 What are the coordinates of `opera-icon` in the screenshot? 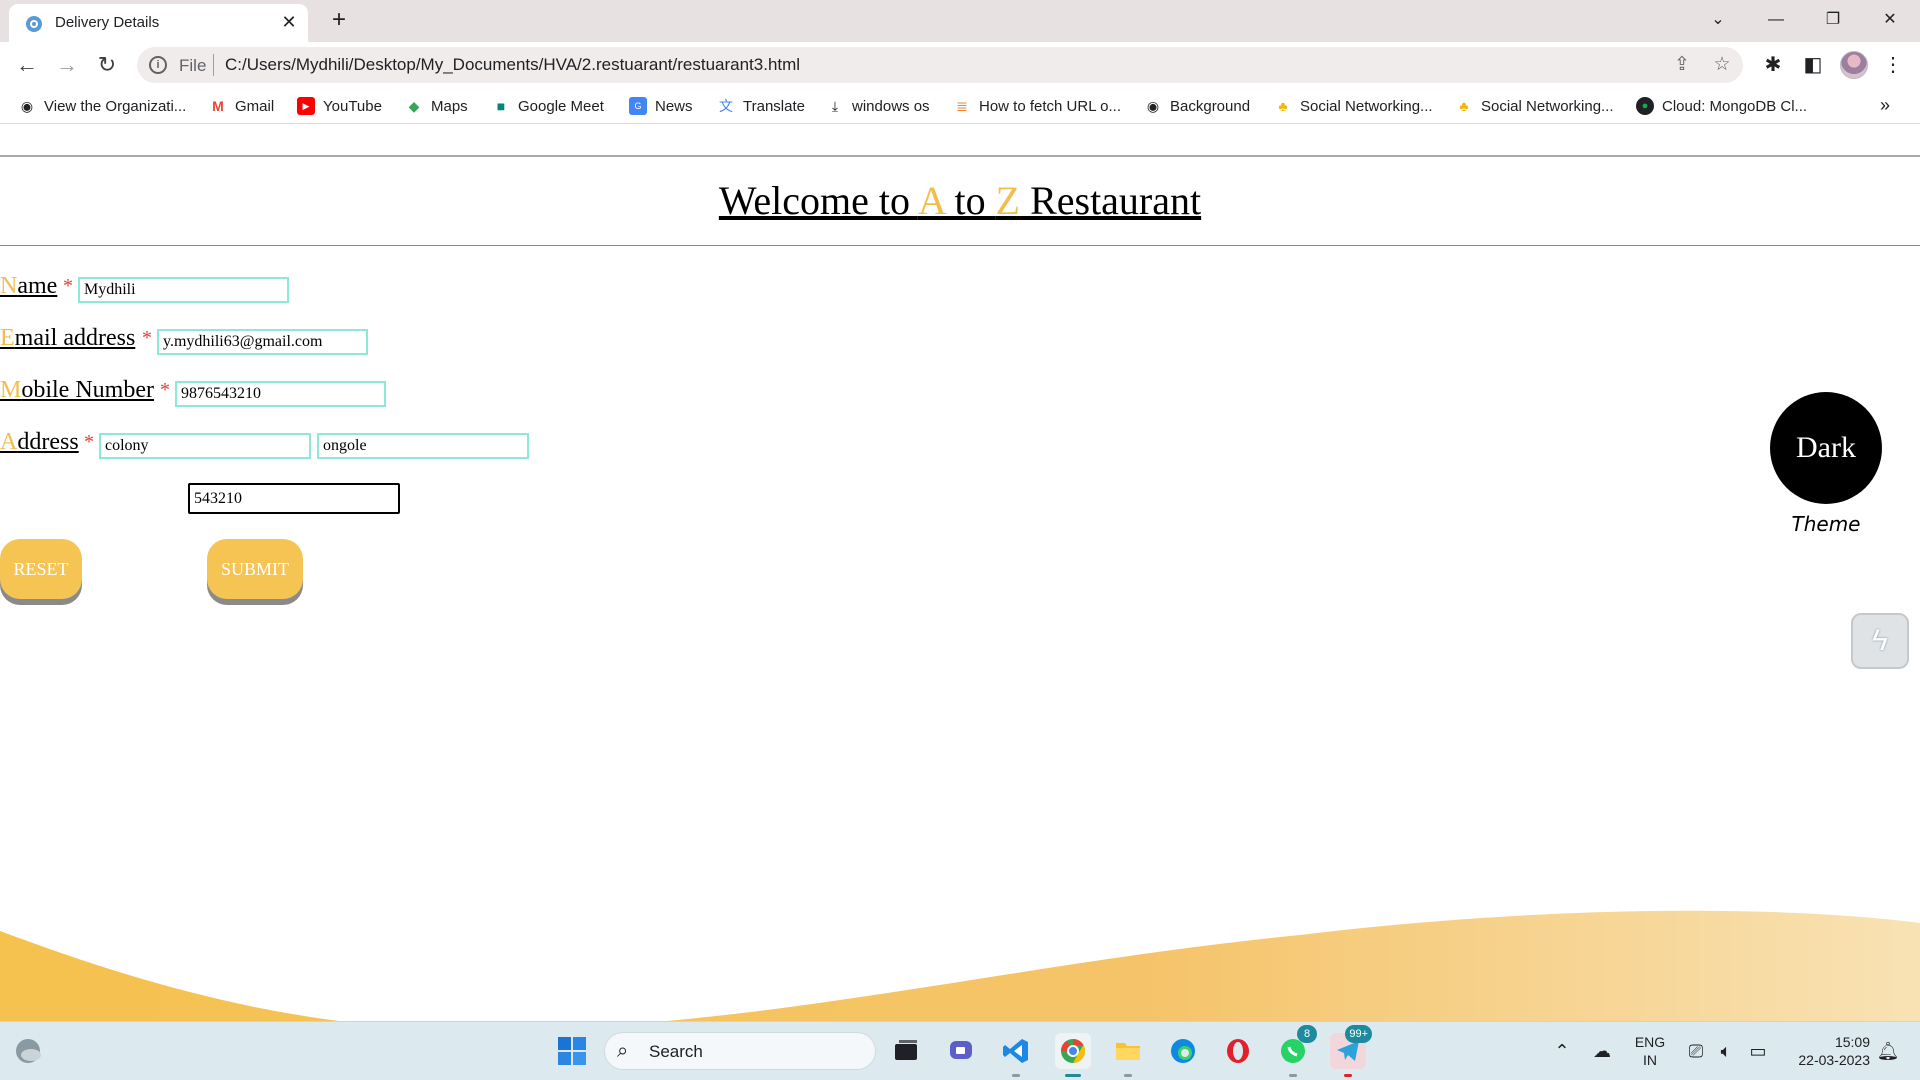 It's located at (1238, 1051).